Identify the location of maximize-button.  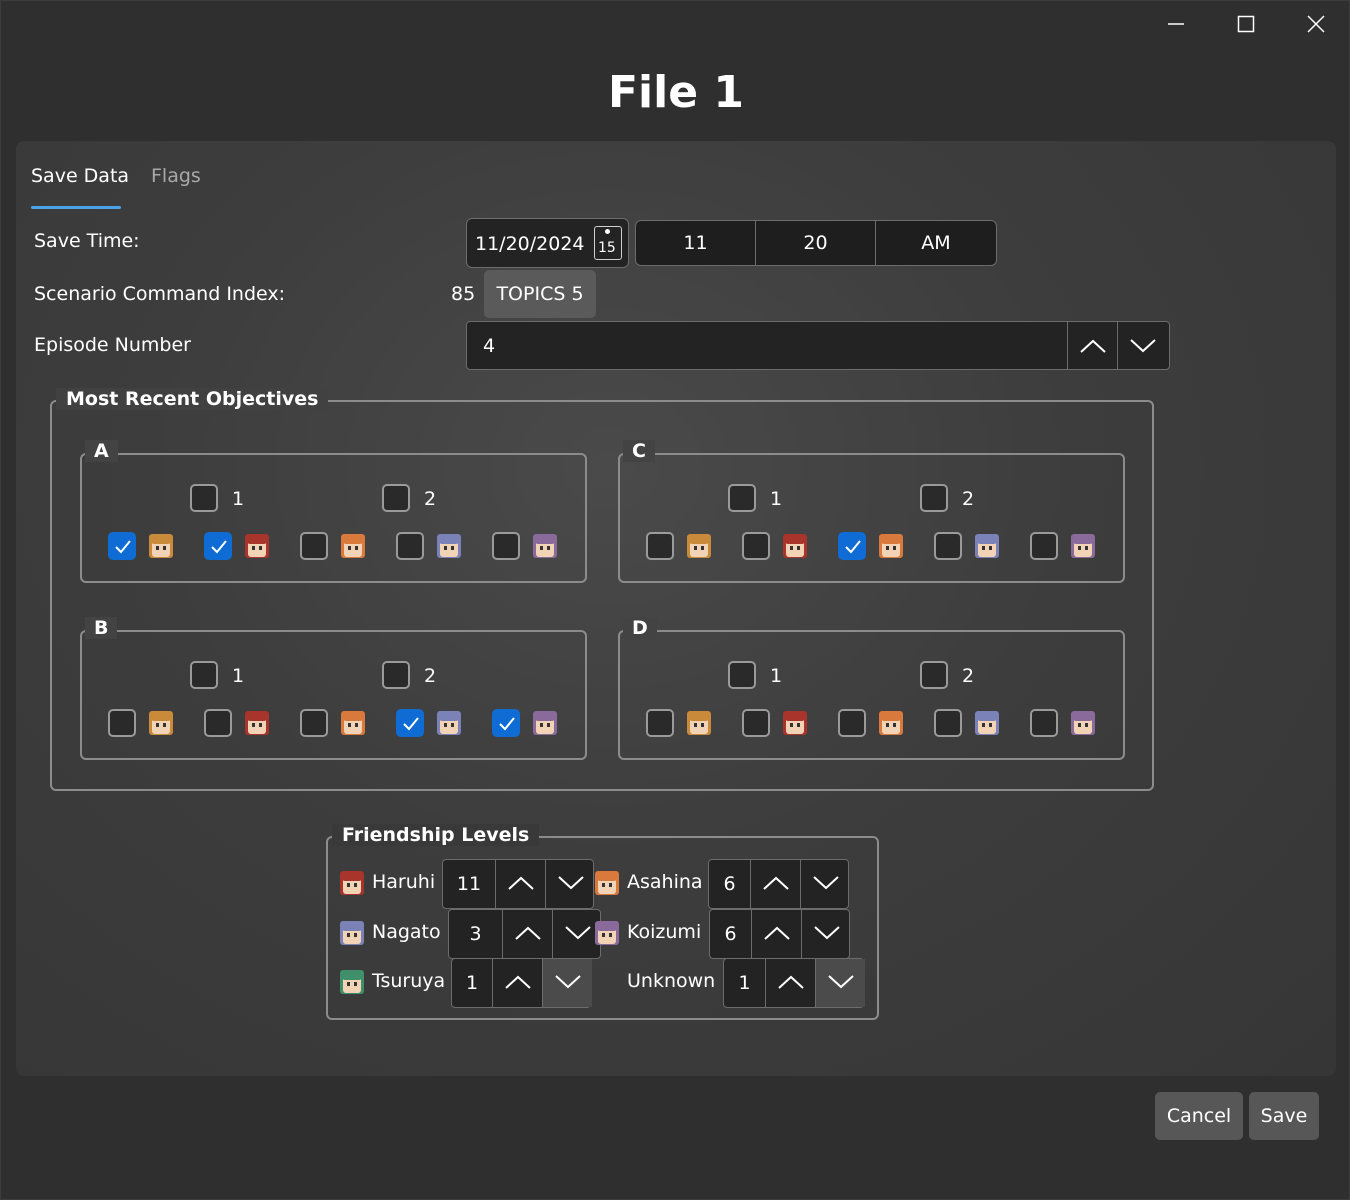
(1246, 24).